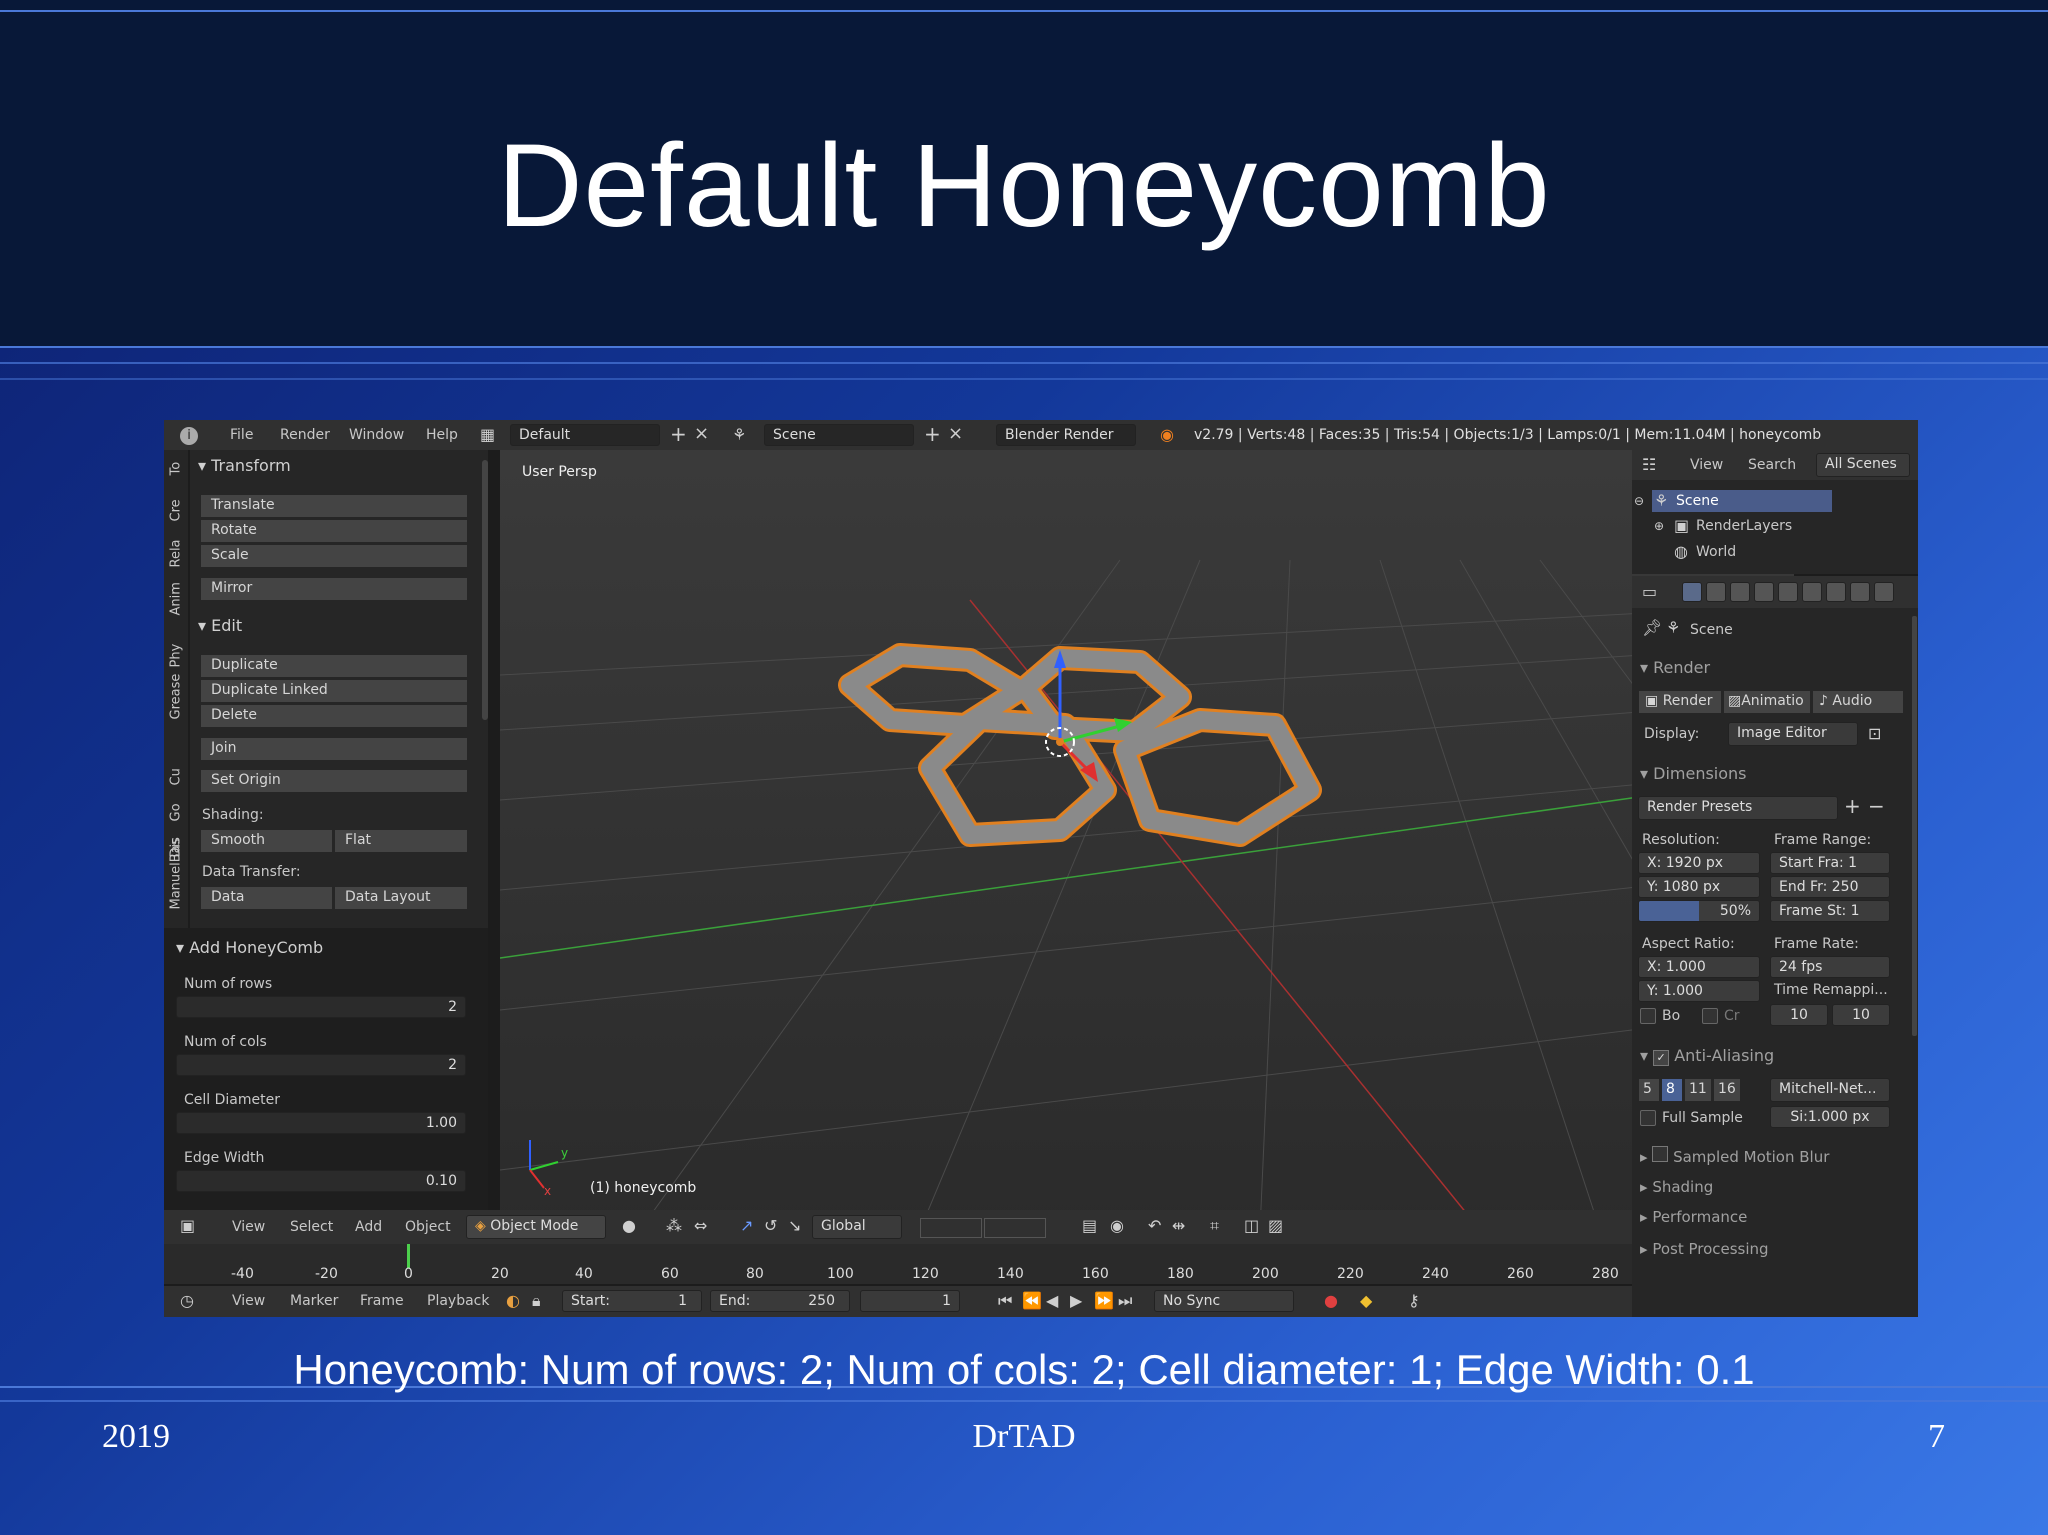  I want to click on outliner-menu-view: View, so click(1706, 465).